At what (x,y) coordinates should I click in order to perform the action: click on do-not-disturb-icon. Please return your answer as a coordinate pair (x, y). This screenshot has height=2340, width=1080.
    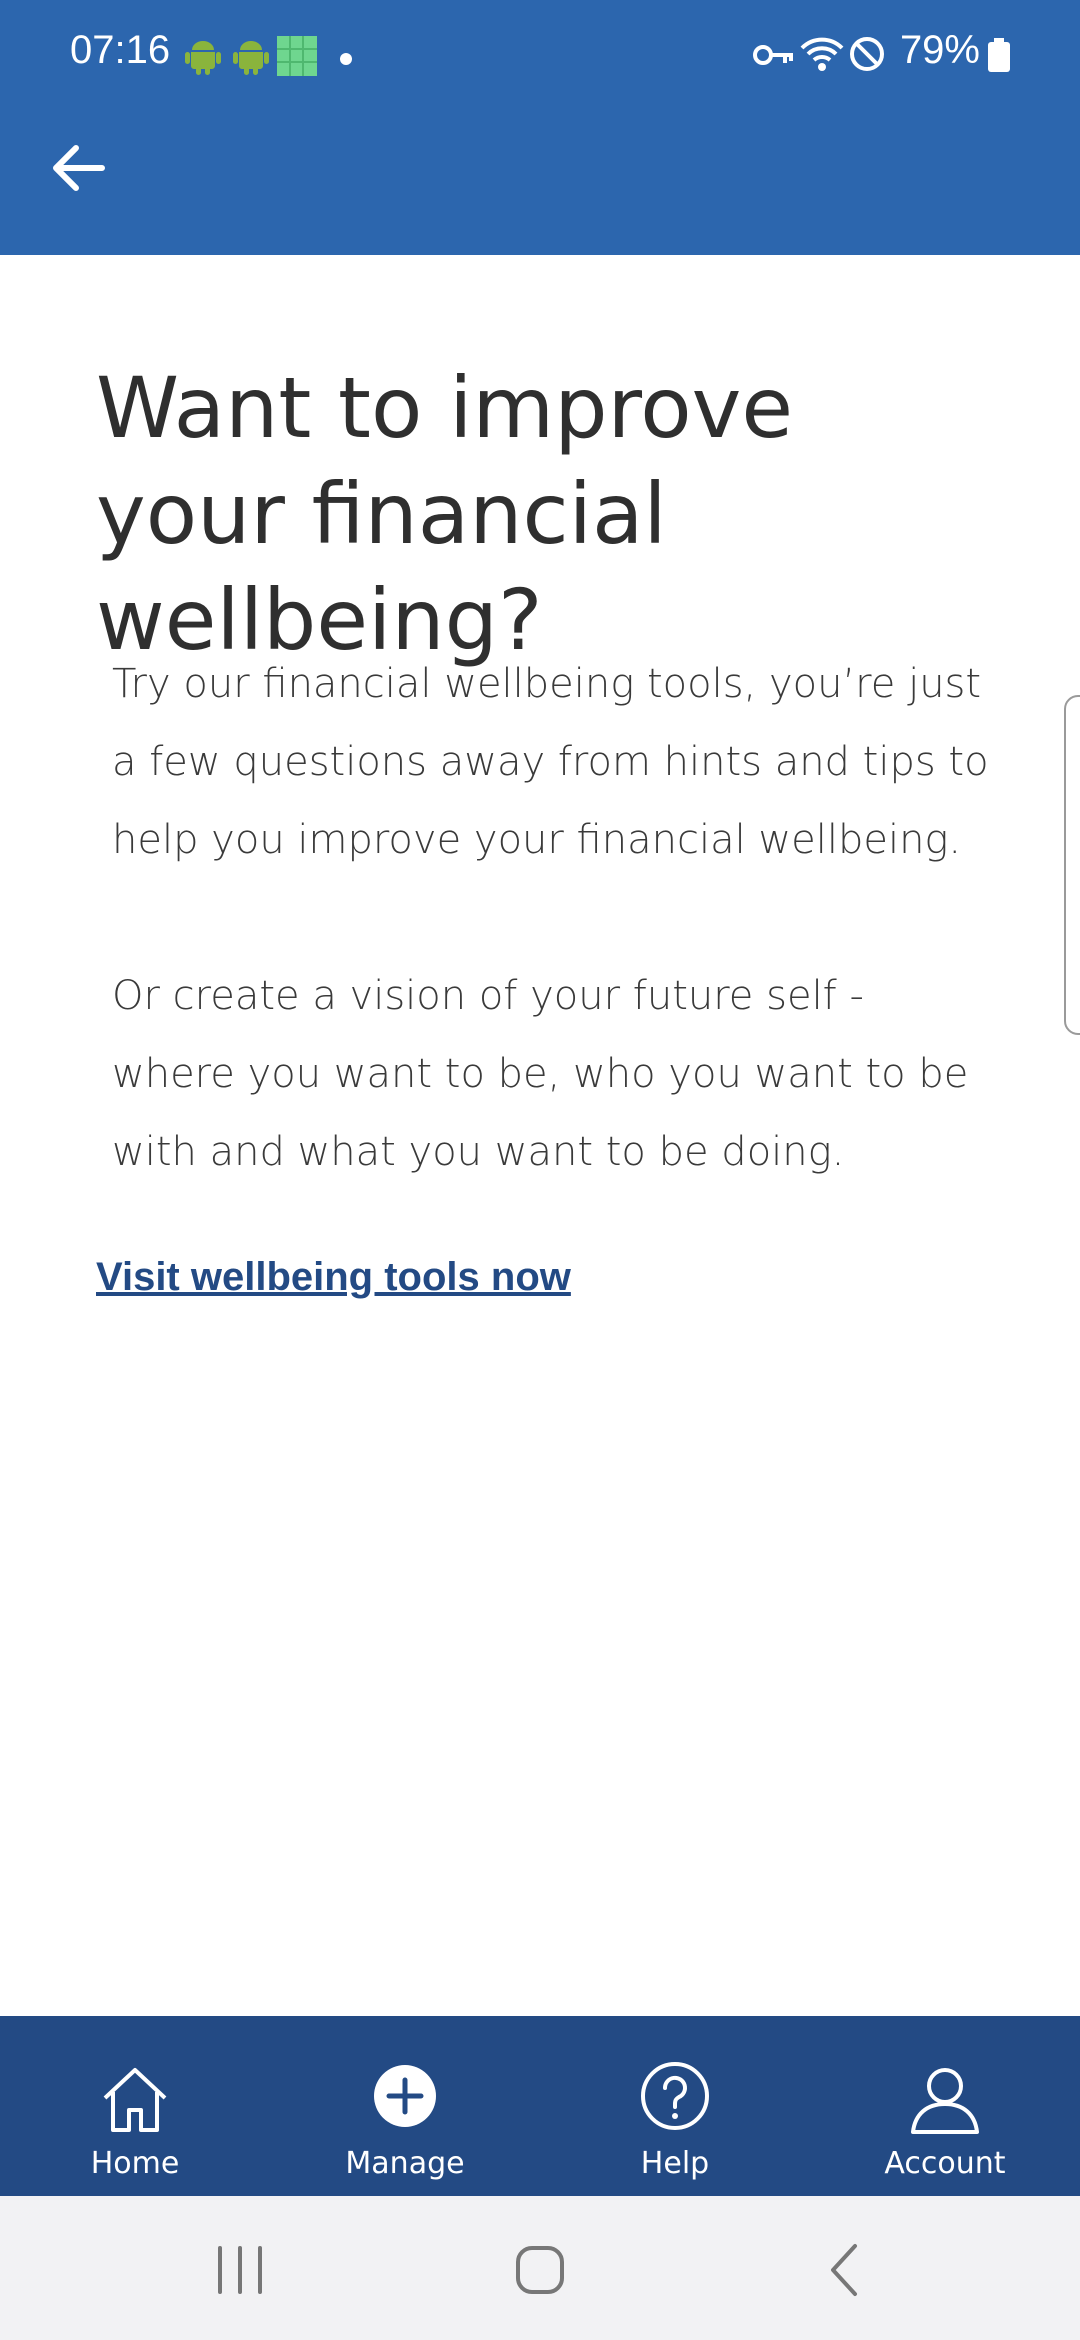
    Looking at the image, I should click on (867, 54).